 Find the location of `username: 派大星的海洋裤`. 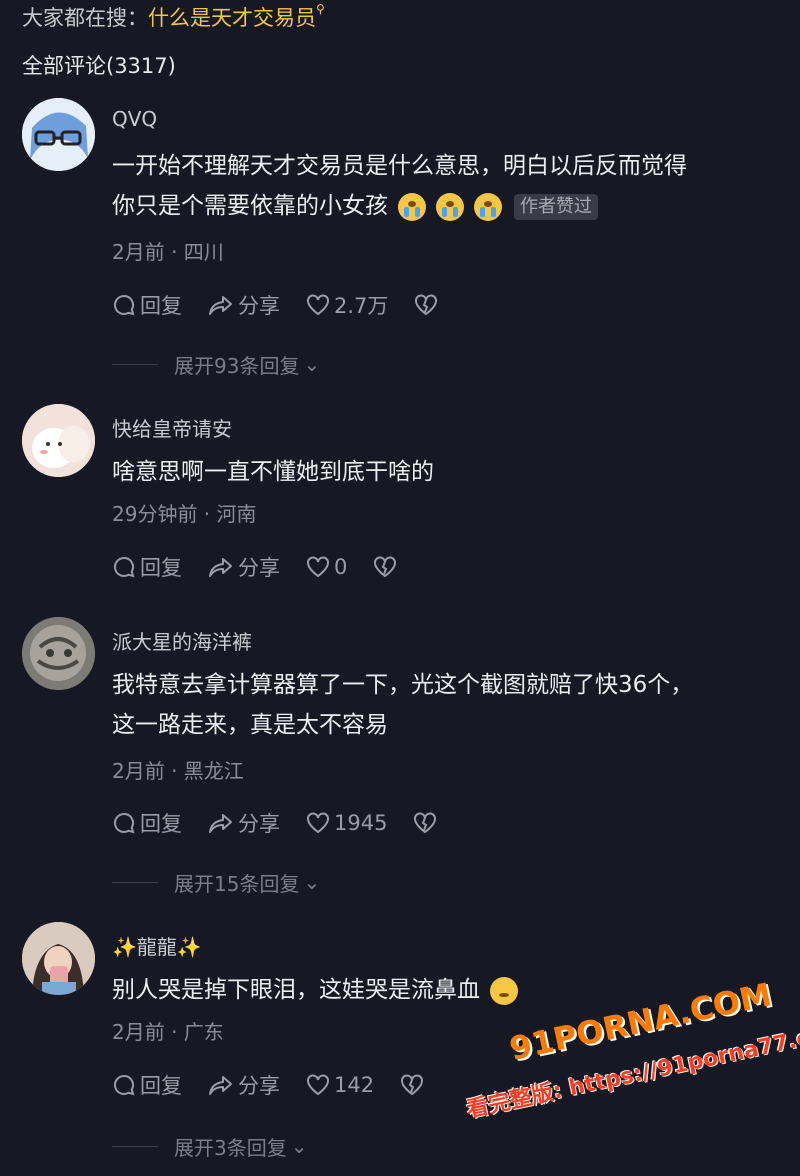

username: 派大星的海洋裤 is located at coordinates (182, 640).